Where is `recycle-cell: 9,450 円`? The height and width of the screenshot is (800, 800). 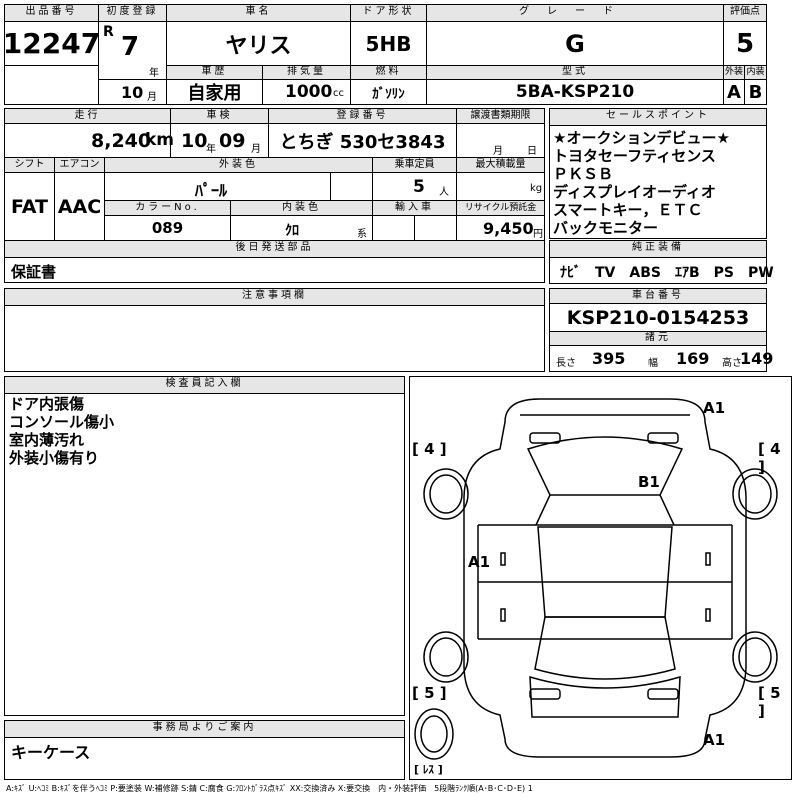
recycle-cell: 9,450 円 is located at coordinates (500, 228).